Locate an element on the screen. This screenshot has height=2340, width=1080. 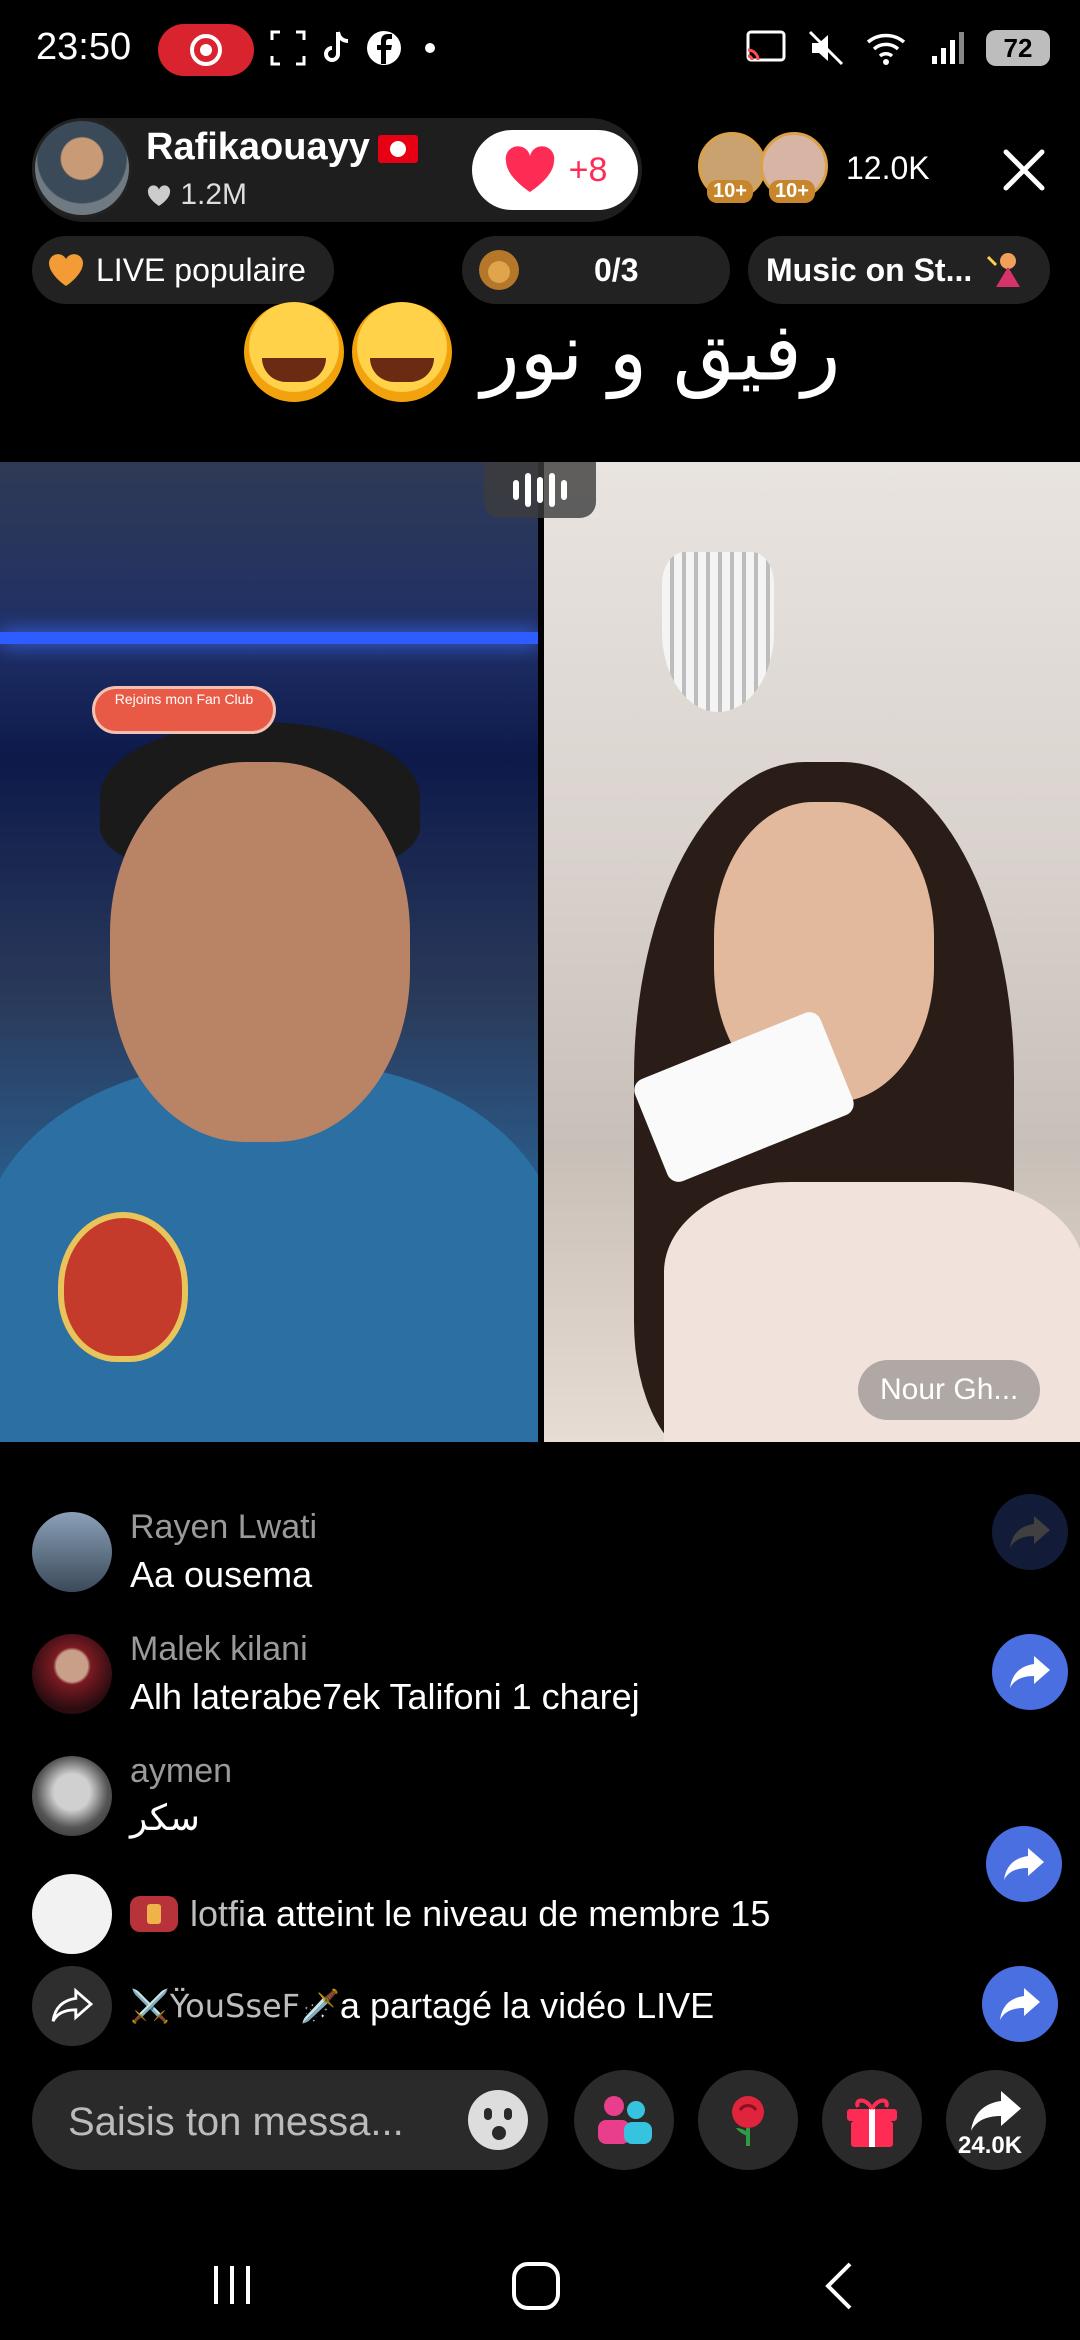
guests-icon is located at coordinates (625, 2120).